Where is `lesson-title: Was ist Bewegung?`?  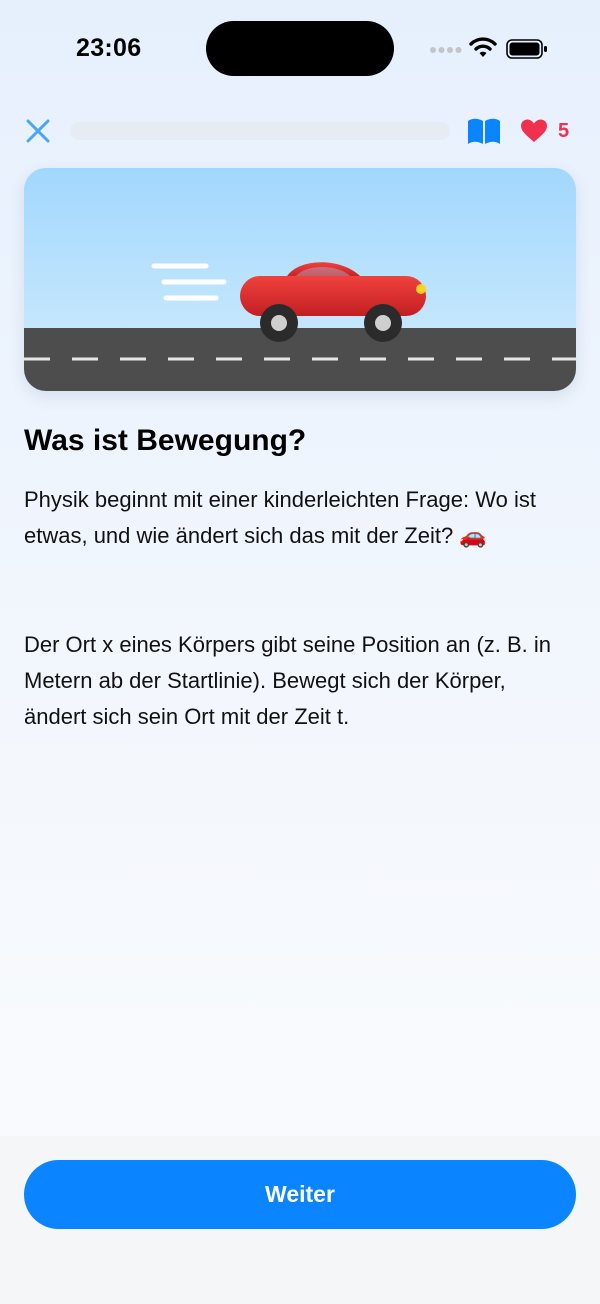
lesson-title: Was ist Bewegung? is located at coordinates (165, 440).